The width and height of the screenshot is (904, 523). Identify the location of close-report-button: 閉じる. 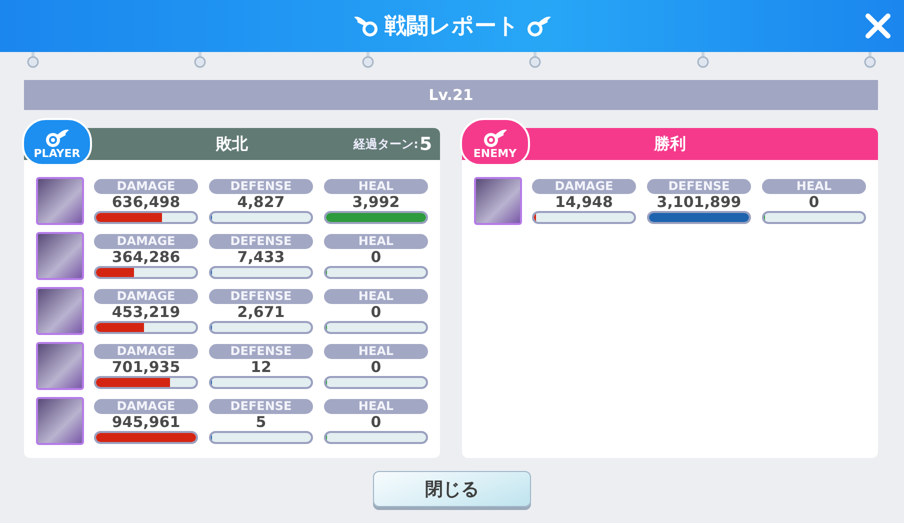
(452, 489).